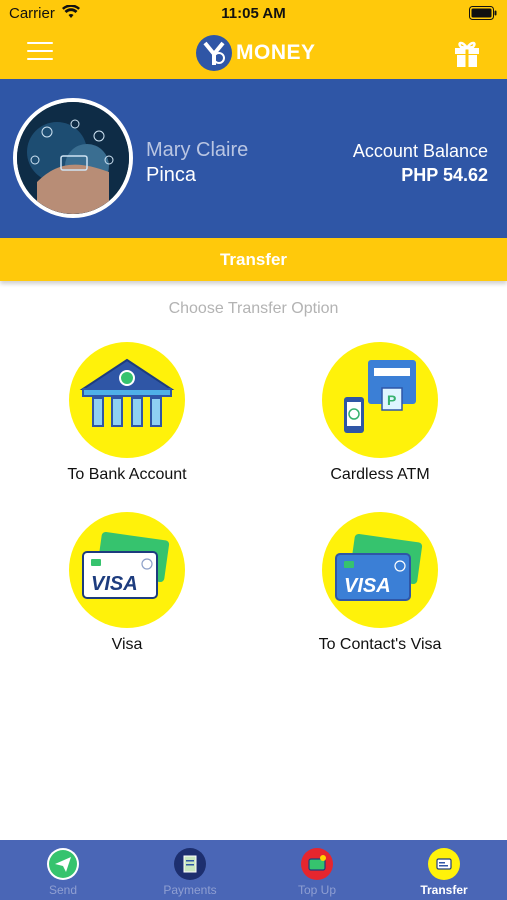  Describe the element at coordinates (73, 158) in the screenshot. I see `avatar` at that location.